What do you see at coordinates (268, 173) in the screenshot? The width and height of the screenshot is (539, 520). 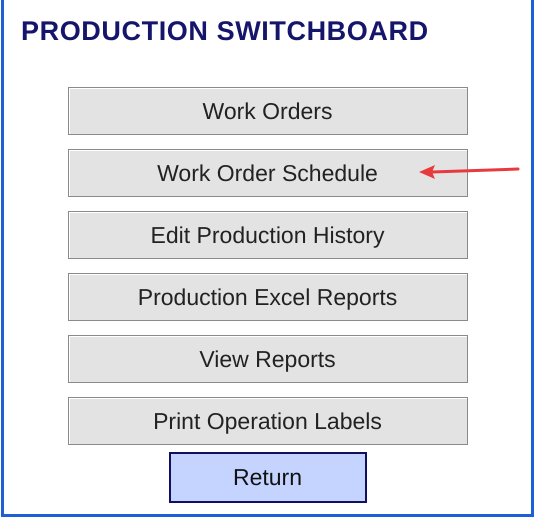 I see `menu-button: Work Order Schedule` at bounding box center [268, 173].